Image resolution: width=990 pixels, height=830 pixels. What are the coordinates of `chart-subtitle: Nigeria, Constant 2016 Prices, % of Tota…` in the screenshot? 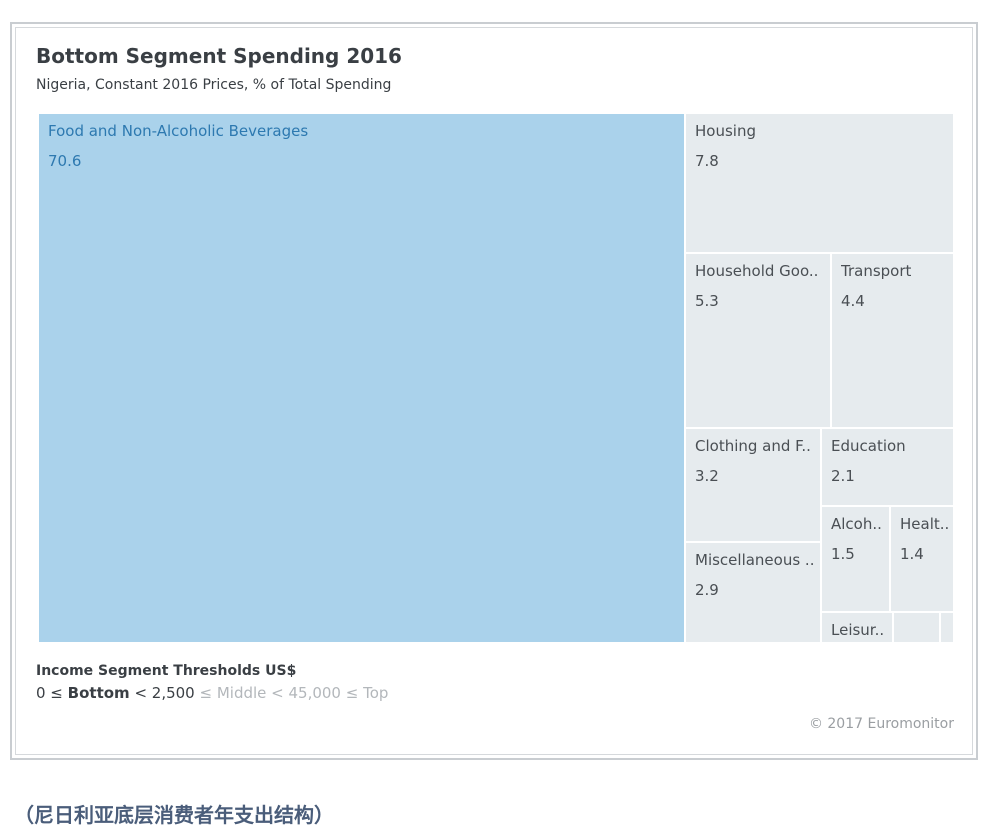 It's located at (214, 85).